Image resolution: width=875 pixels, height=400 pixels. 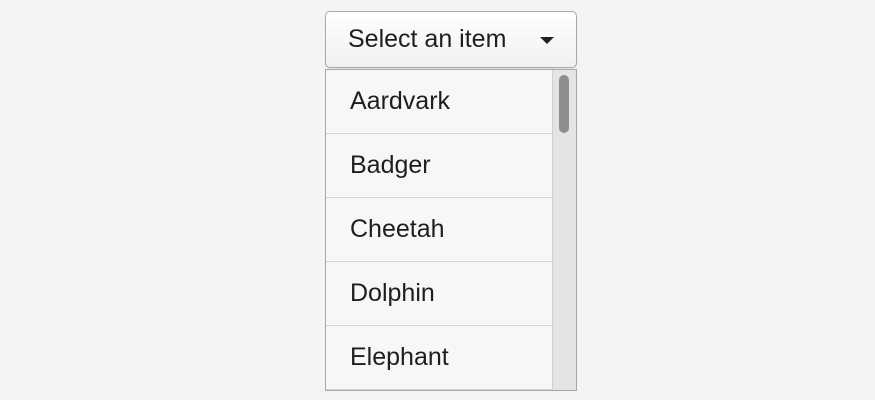 I want to click on scrollbar-track, so click(x=564, y=230).